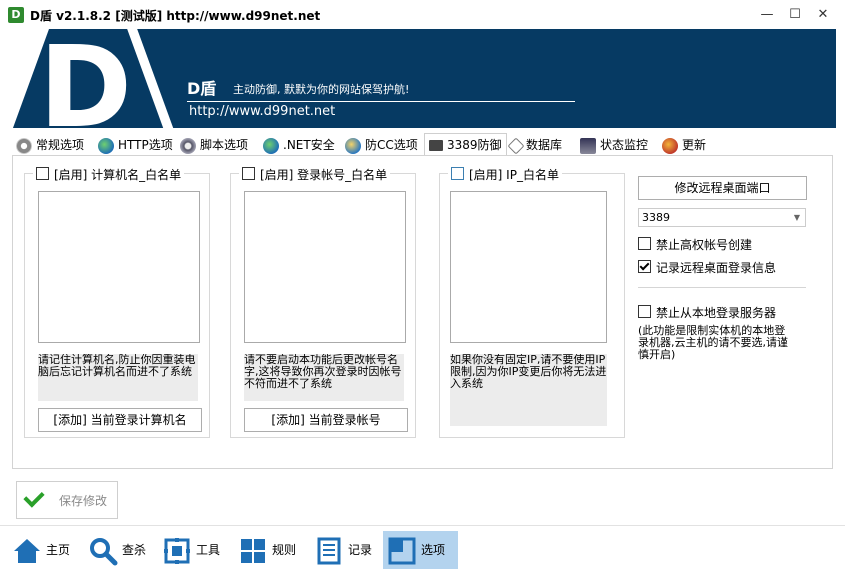  Describe the element at coordinates (324, 175) in the screenshot. I see `group-title: [启用] 登录帐号_白名单` at that location.